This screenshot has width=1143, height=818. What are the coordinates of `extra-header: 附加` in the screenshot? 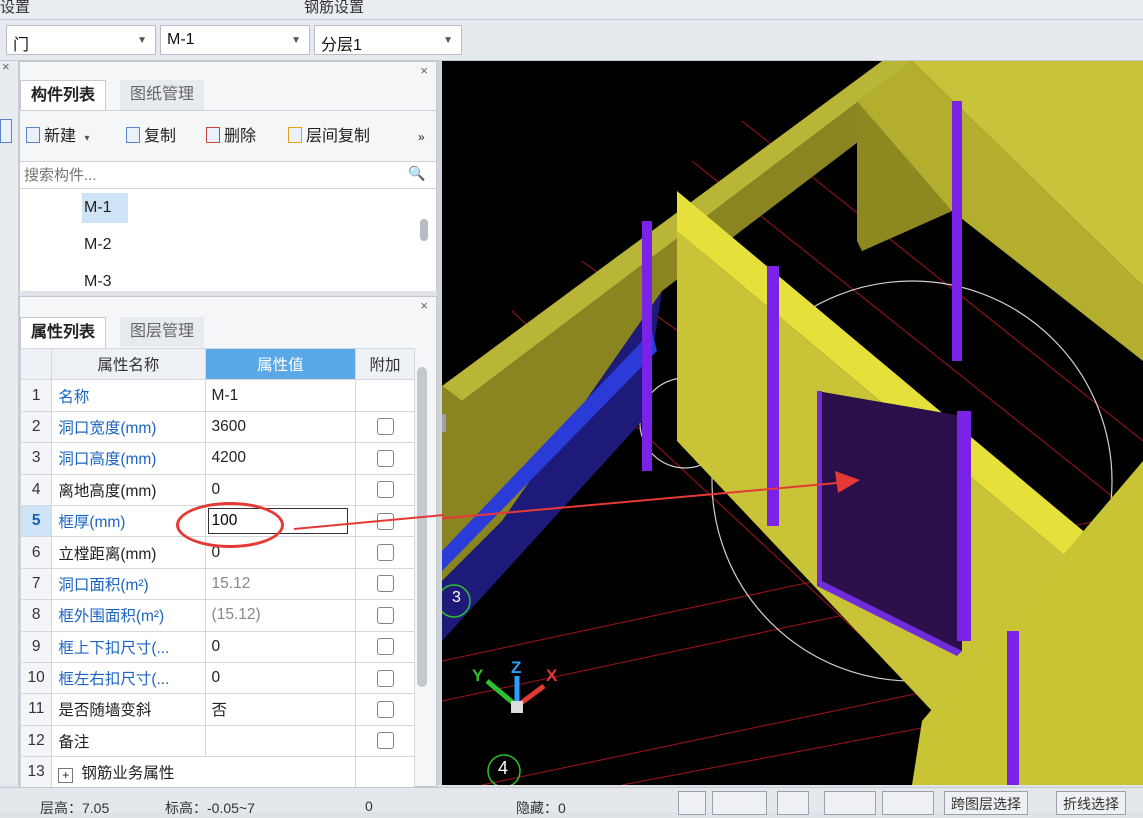 It's located at (385, 364).